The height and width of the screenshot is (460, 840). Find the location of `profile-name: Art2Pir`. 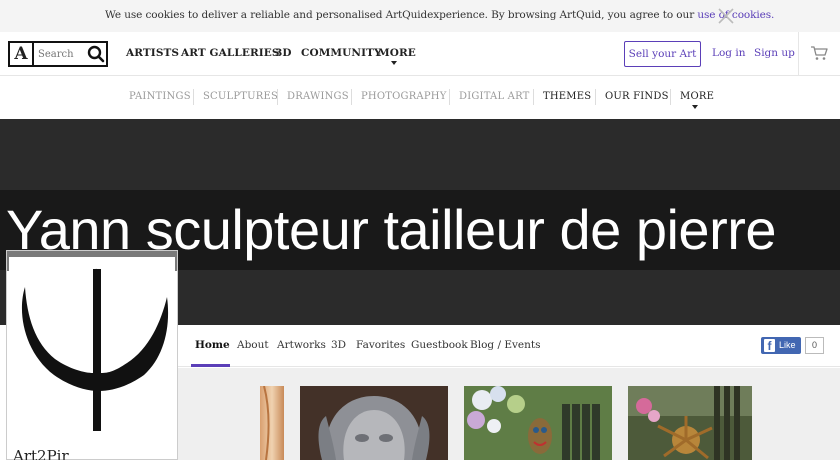

profile-name: Art2Pir is located at coordinates (41, 453).